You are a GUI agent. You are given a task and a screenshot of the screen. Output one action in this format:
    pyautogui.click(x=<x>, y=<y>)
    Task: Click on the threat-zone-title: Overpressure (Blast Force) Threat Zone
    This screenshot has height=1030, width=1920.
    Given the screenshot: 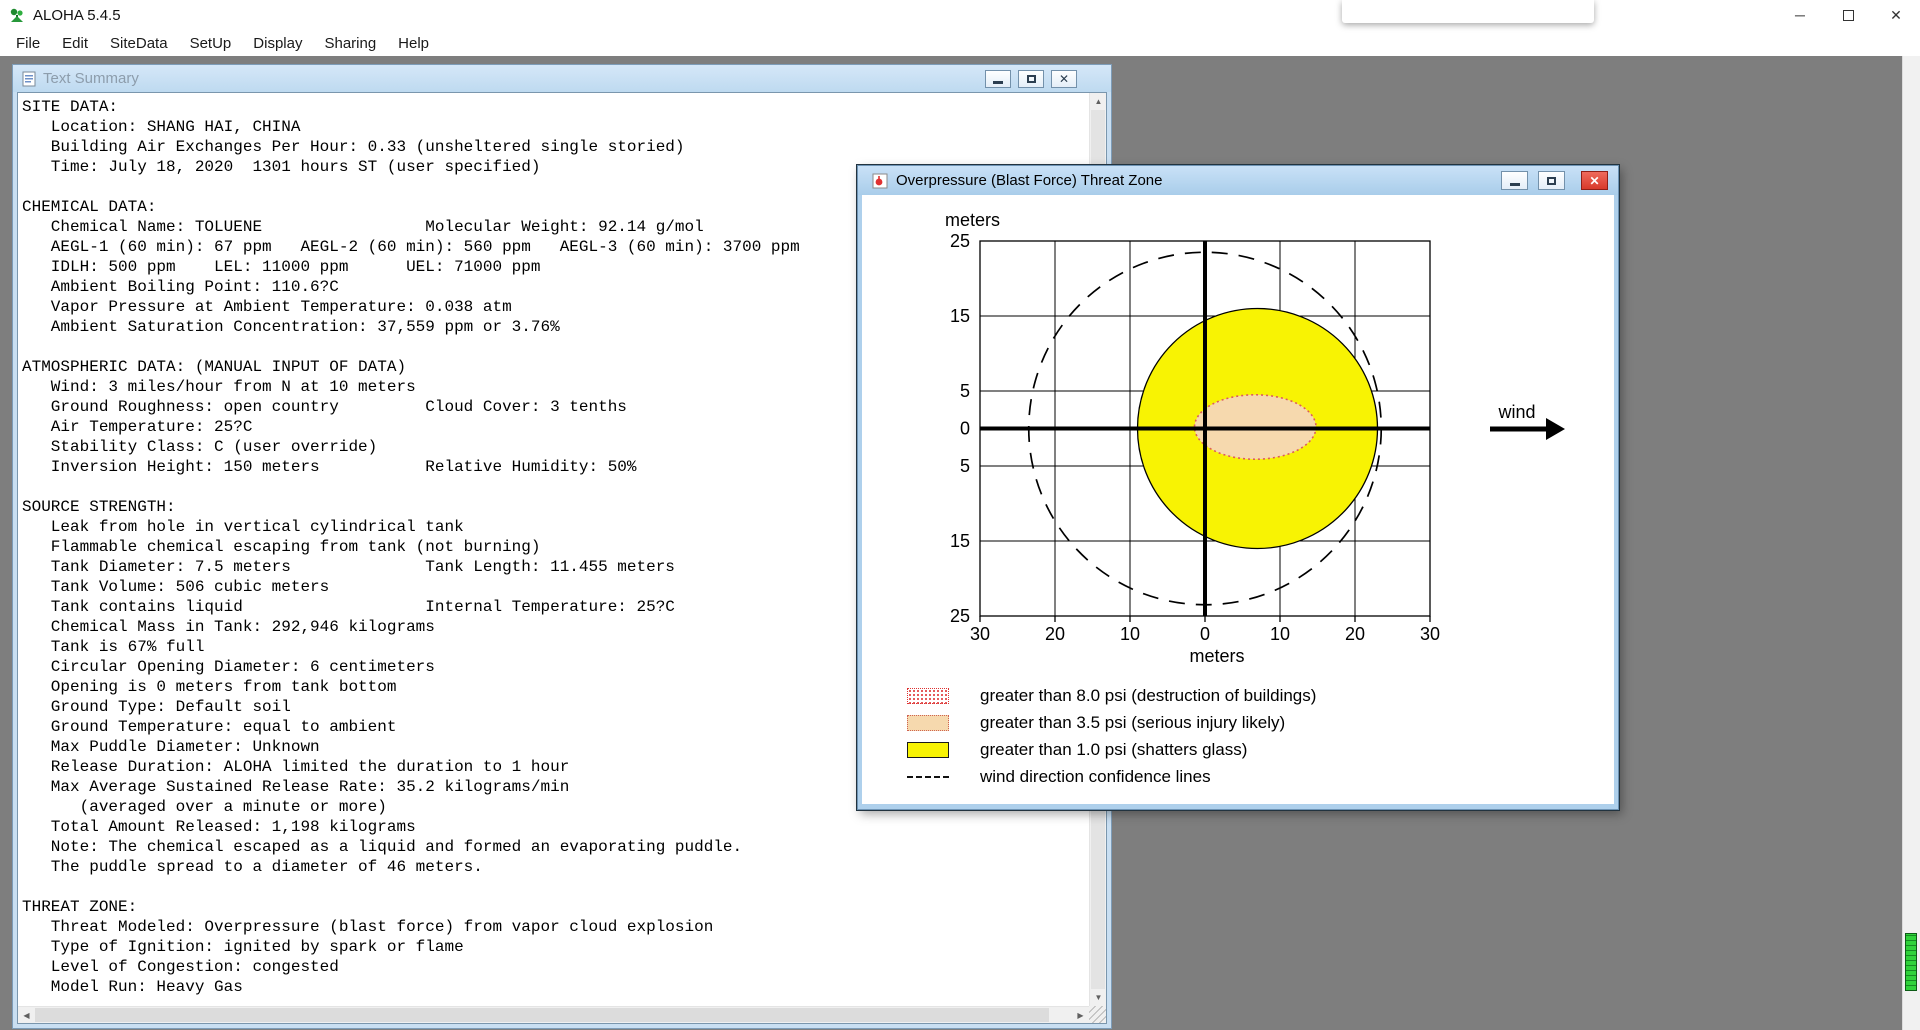 What is the action you would take?
    pyautogui.click(x=1029, y=180)
    